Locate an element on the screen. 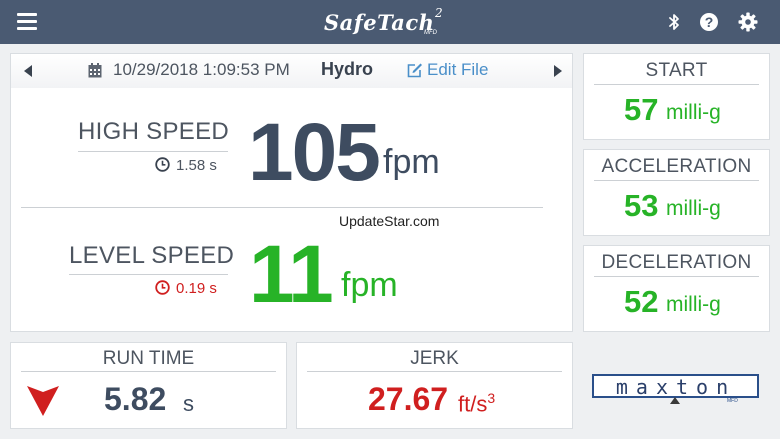 This screenshot has height=439, width=780. bluetooth-icon is located at coordinates (674, 22).